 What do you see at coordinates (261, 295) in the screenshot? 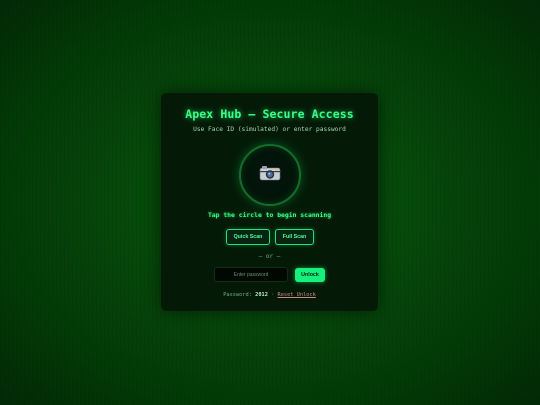
I see `password-hint-value: 2012` at bounding box center [261, 295].